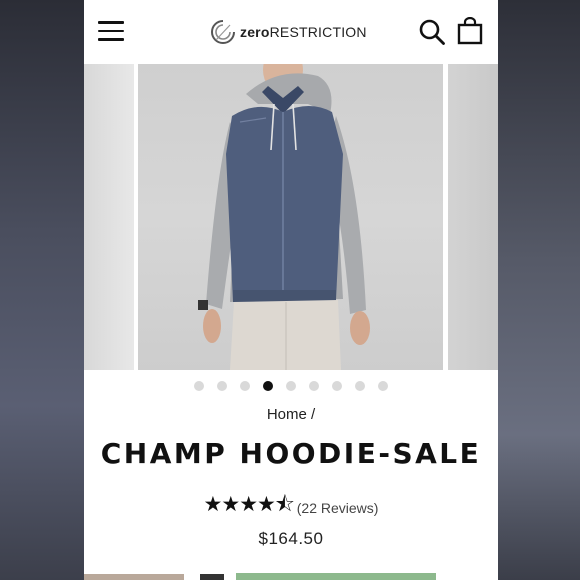 The height and width of the screenshot is (580, 580). What do you see at coordinates (303, 32) in the screenshot?
I see `logo-wordmark: zeroRESTRICTION` at bounding box center [303, 32].